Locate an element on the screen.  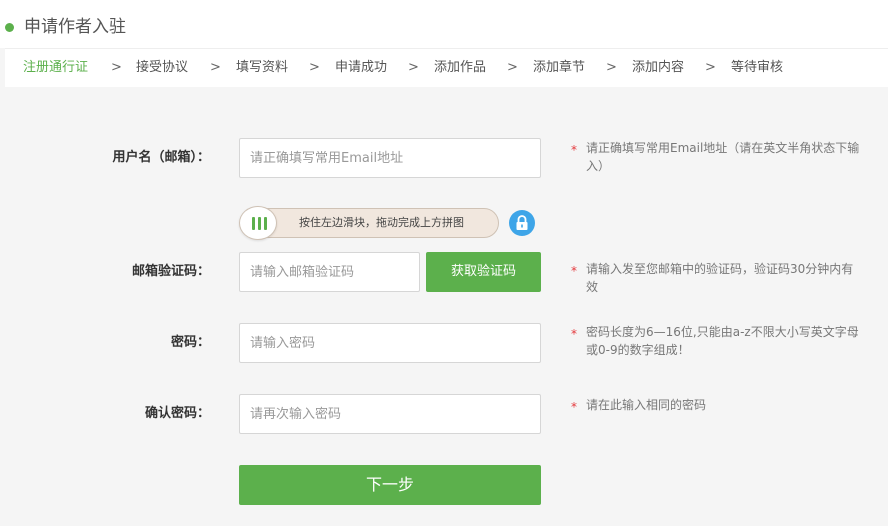
confirm-password-hint: * 请在此输入相同的密码 is located at coordinates (716, 405).